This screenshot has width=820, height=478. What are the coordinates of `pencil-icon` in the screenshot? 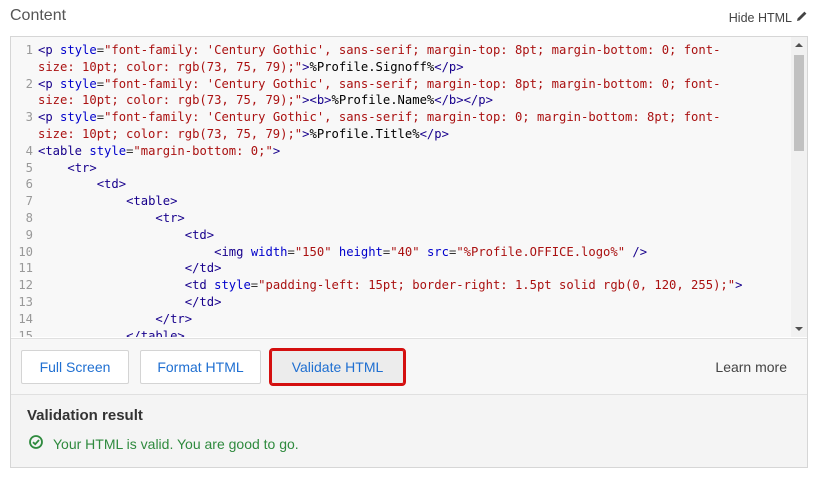 It's located at (802, 17).